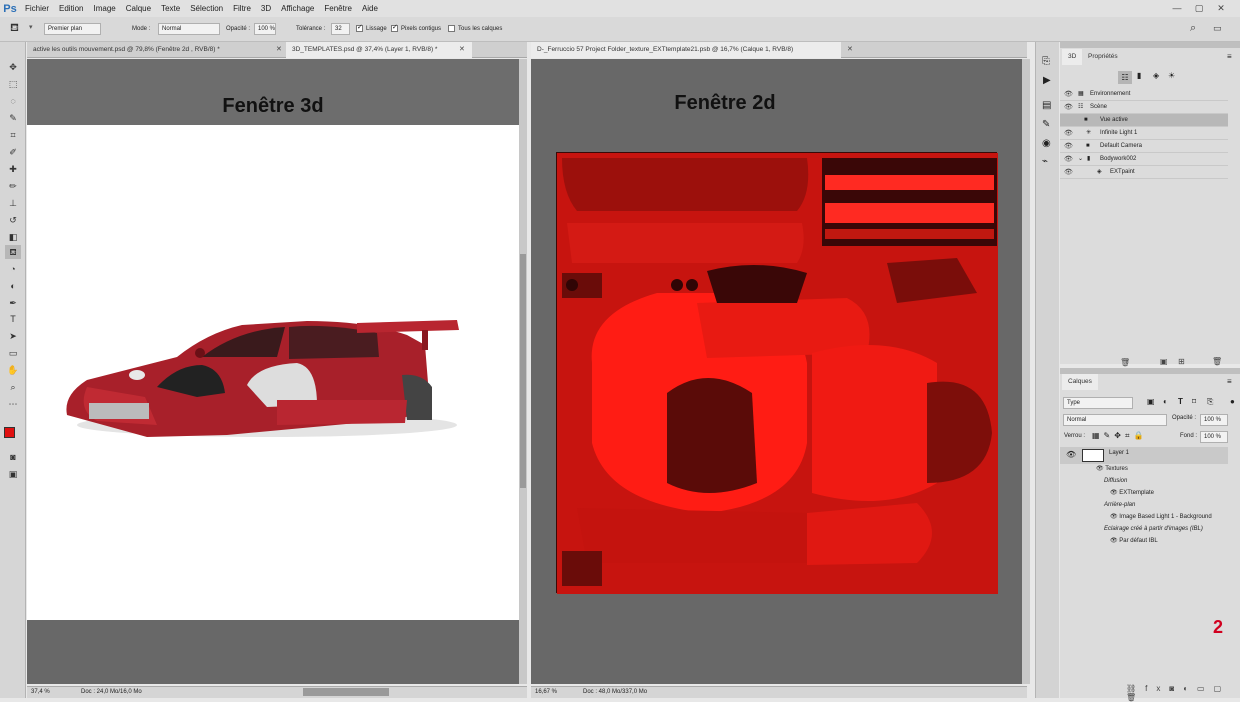 The image size is (1240, 702). Describe the element at coordinates (1144, 120) in the screenshot. I see `3d-row-vue-active: ■ Vue active` at that location.